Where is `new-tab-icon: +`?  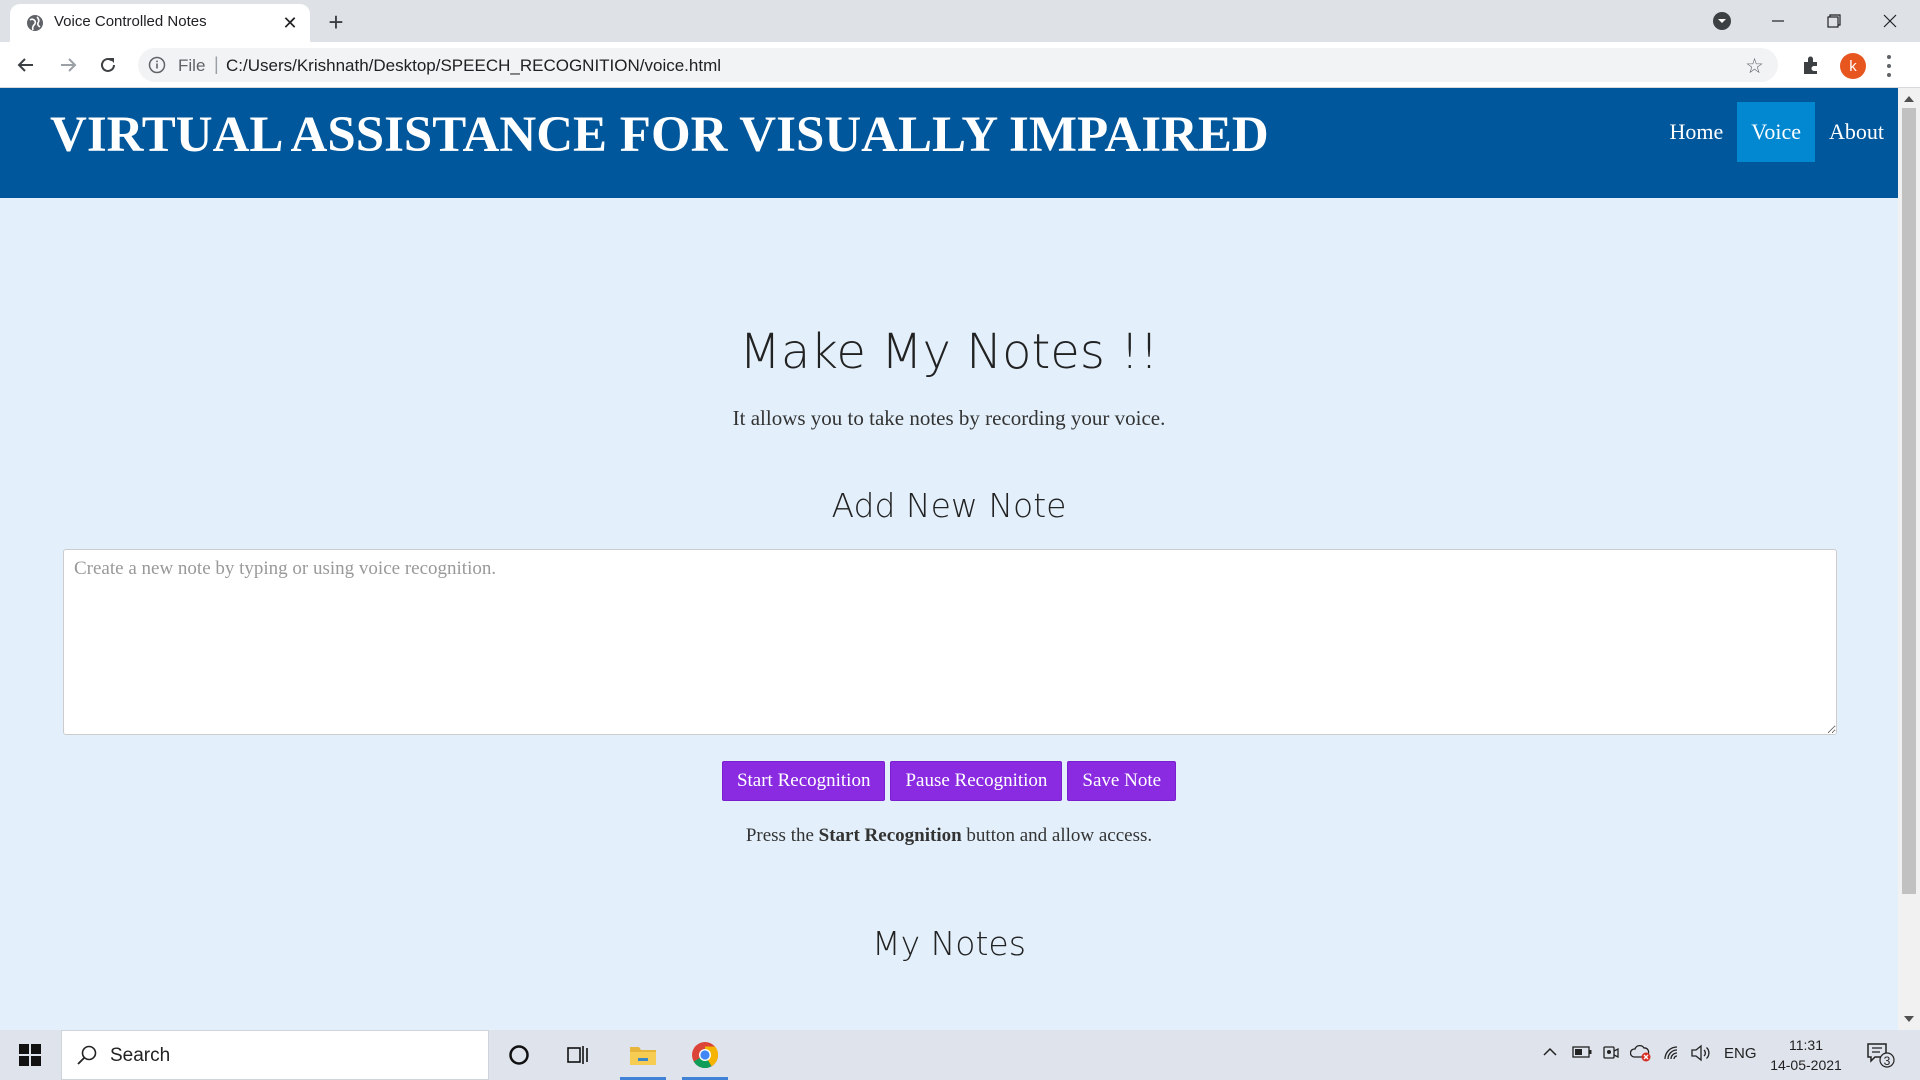
new-tab-icon: + is located at coordinates (336, 22).